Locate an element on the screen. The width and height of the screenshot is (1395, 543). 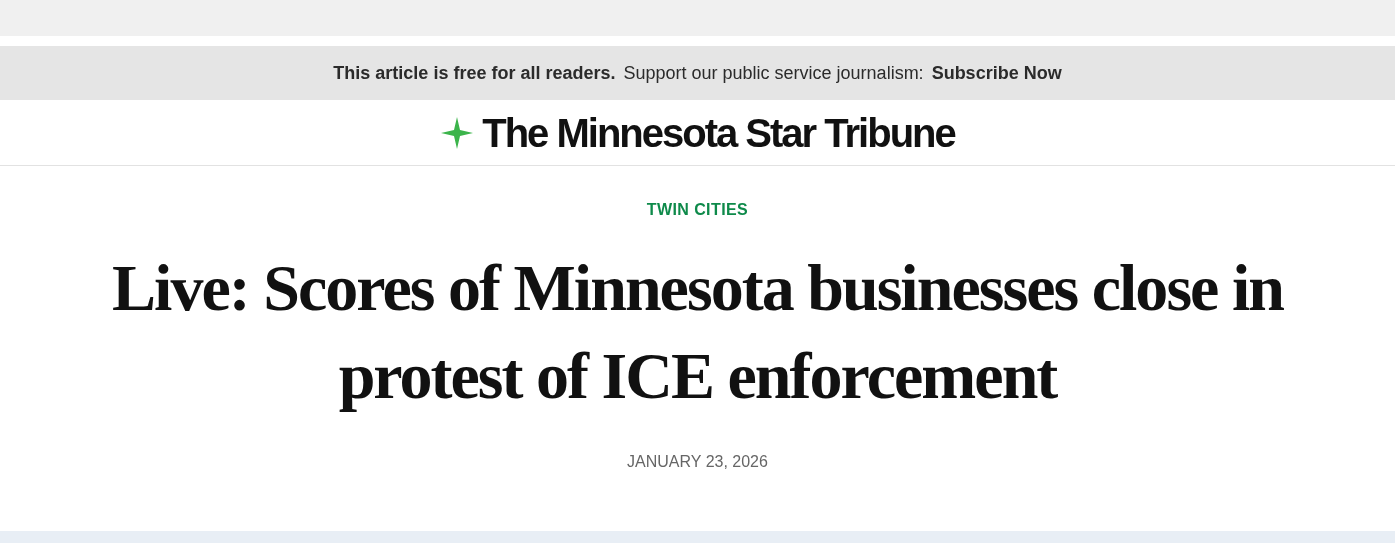
promo-lead: This article is free for all readers. is located at coordinates (474, 73).